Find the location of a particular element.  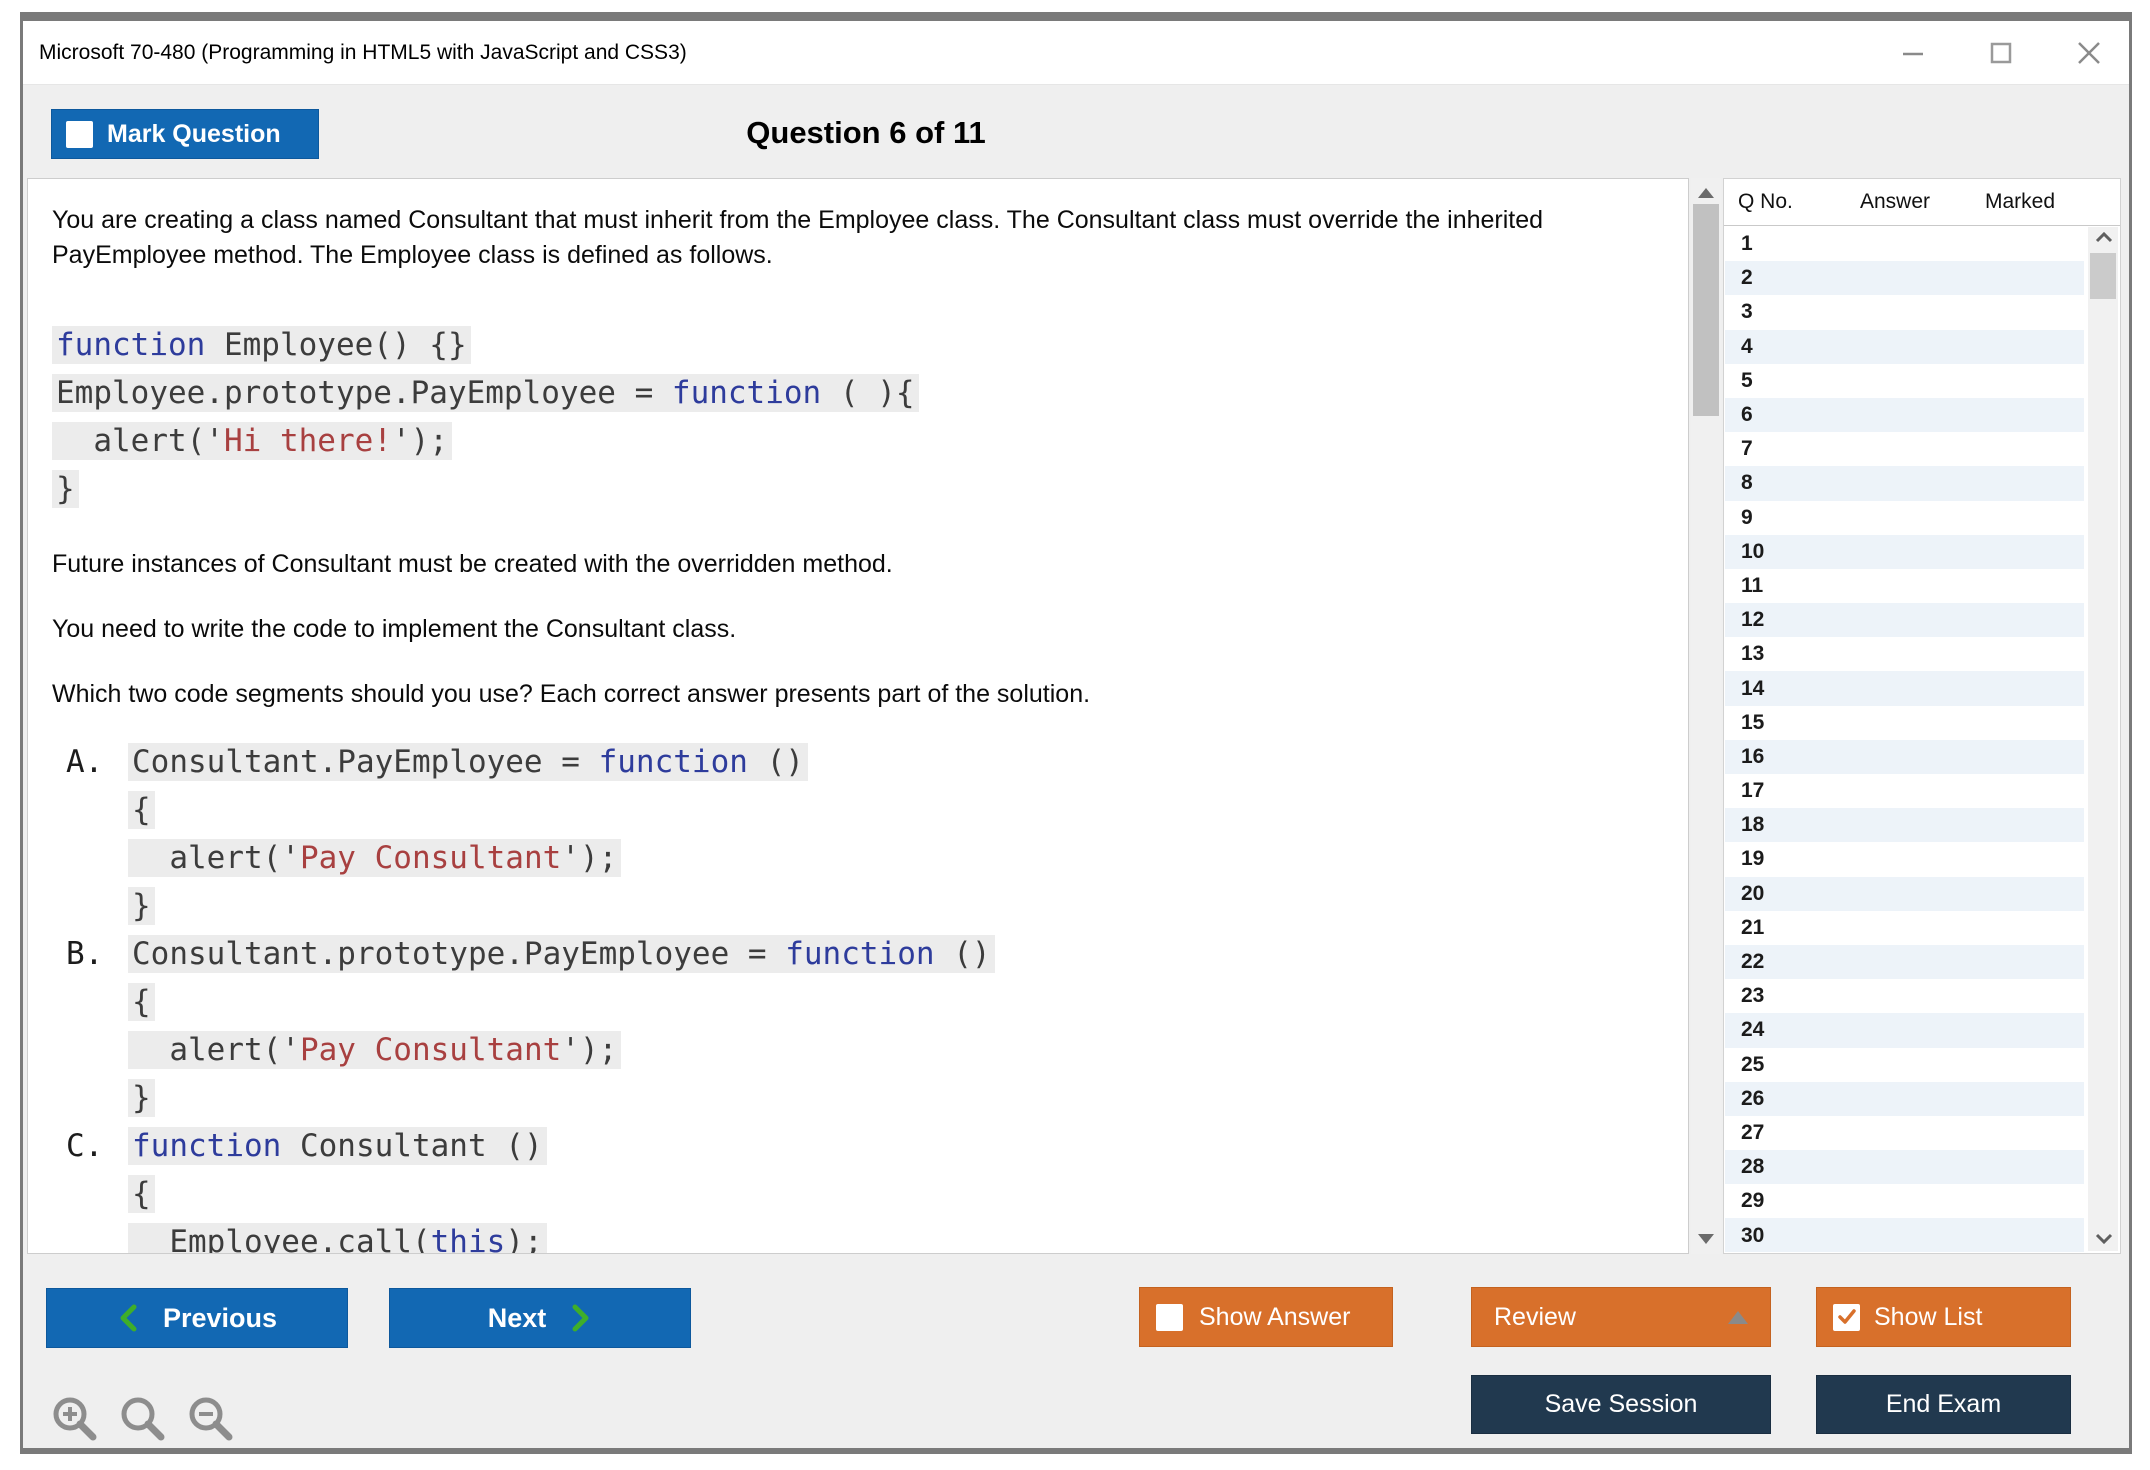

content-scrollbar-thumb is located at coordinates (1706, 310).